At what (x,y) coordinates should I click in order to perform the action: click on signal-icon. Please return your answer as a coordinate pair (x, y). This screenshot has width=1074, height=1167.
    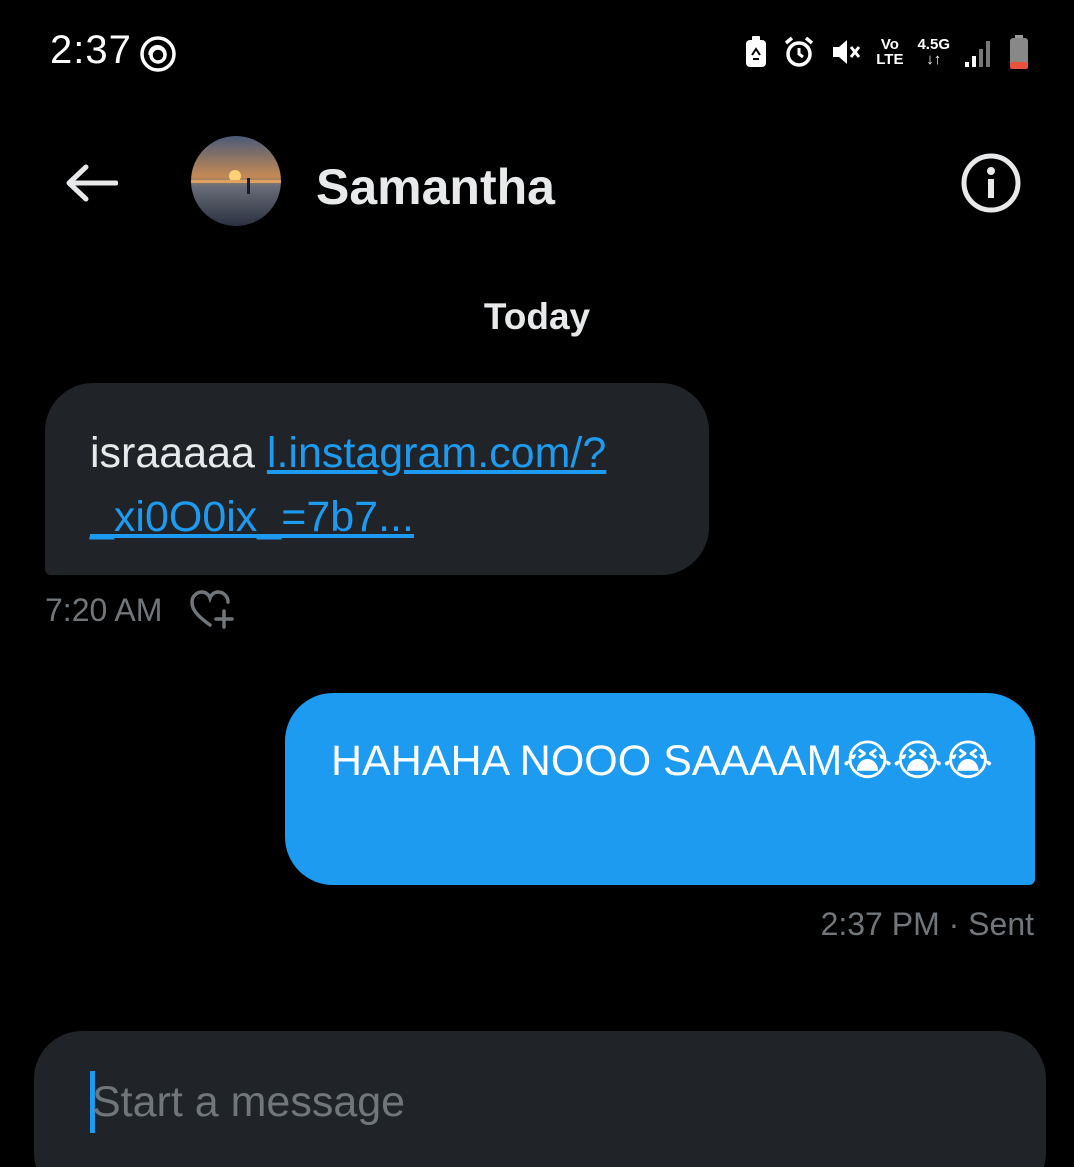
    Looking at the image, I should click on (979, 52).